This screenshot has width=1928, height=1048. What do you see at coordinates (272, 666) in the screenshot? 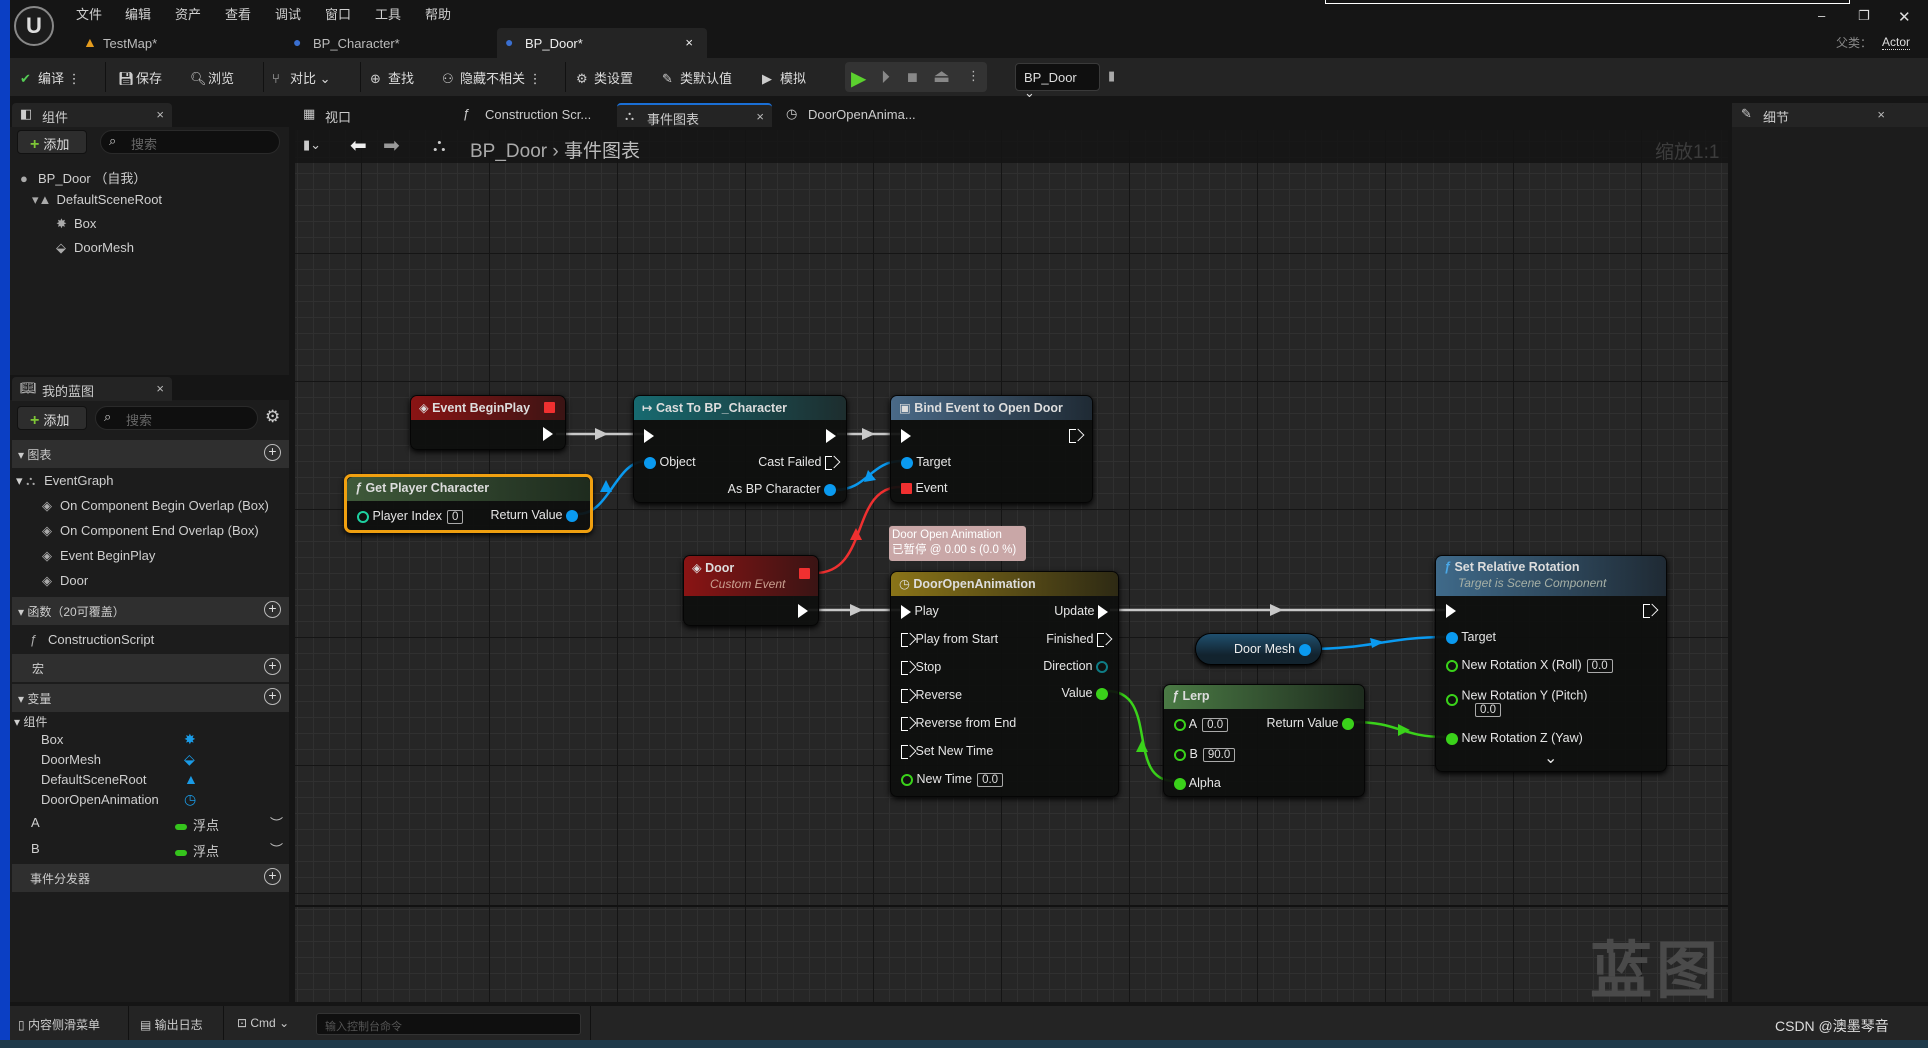
I see `add-macro-icon: +` at bounding box center [272, 666].